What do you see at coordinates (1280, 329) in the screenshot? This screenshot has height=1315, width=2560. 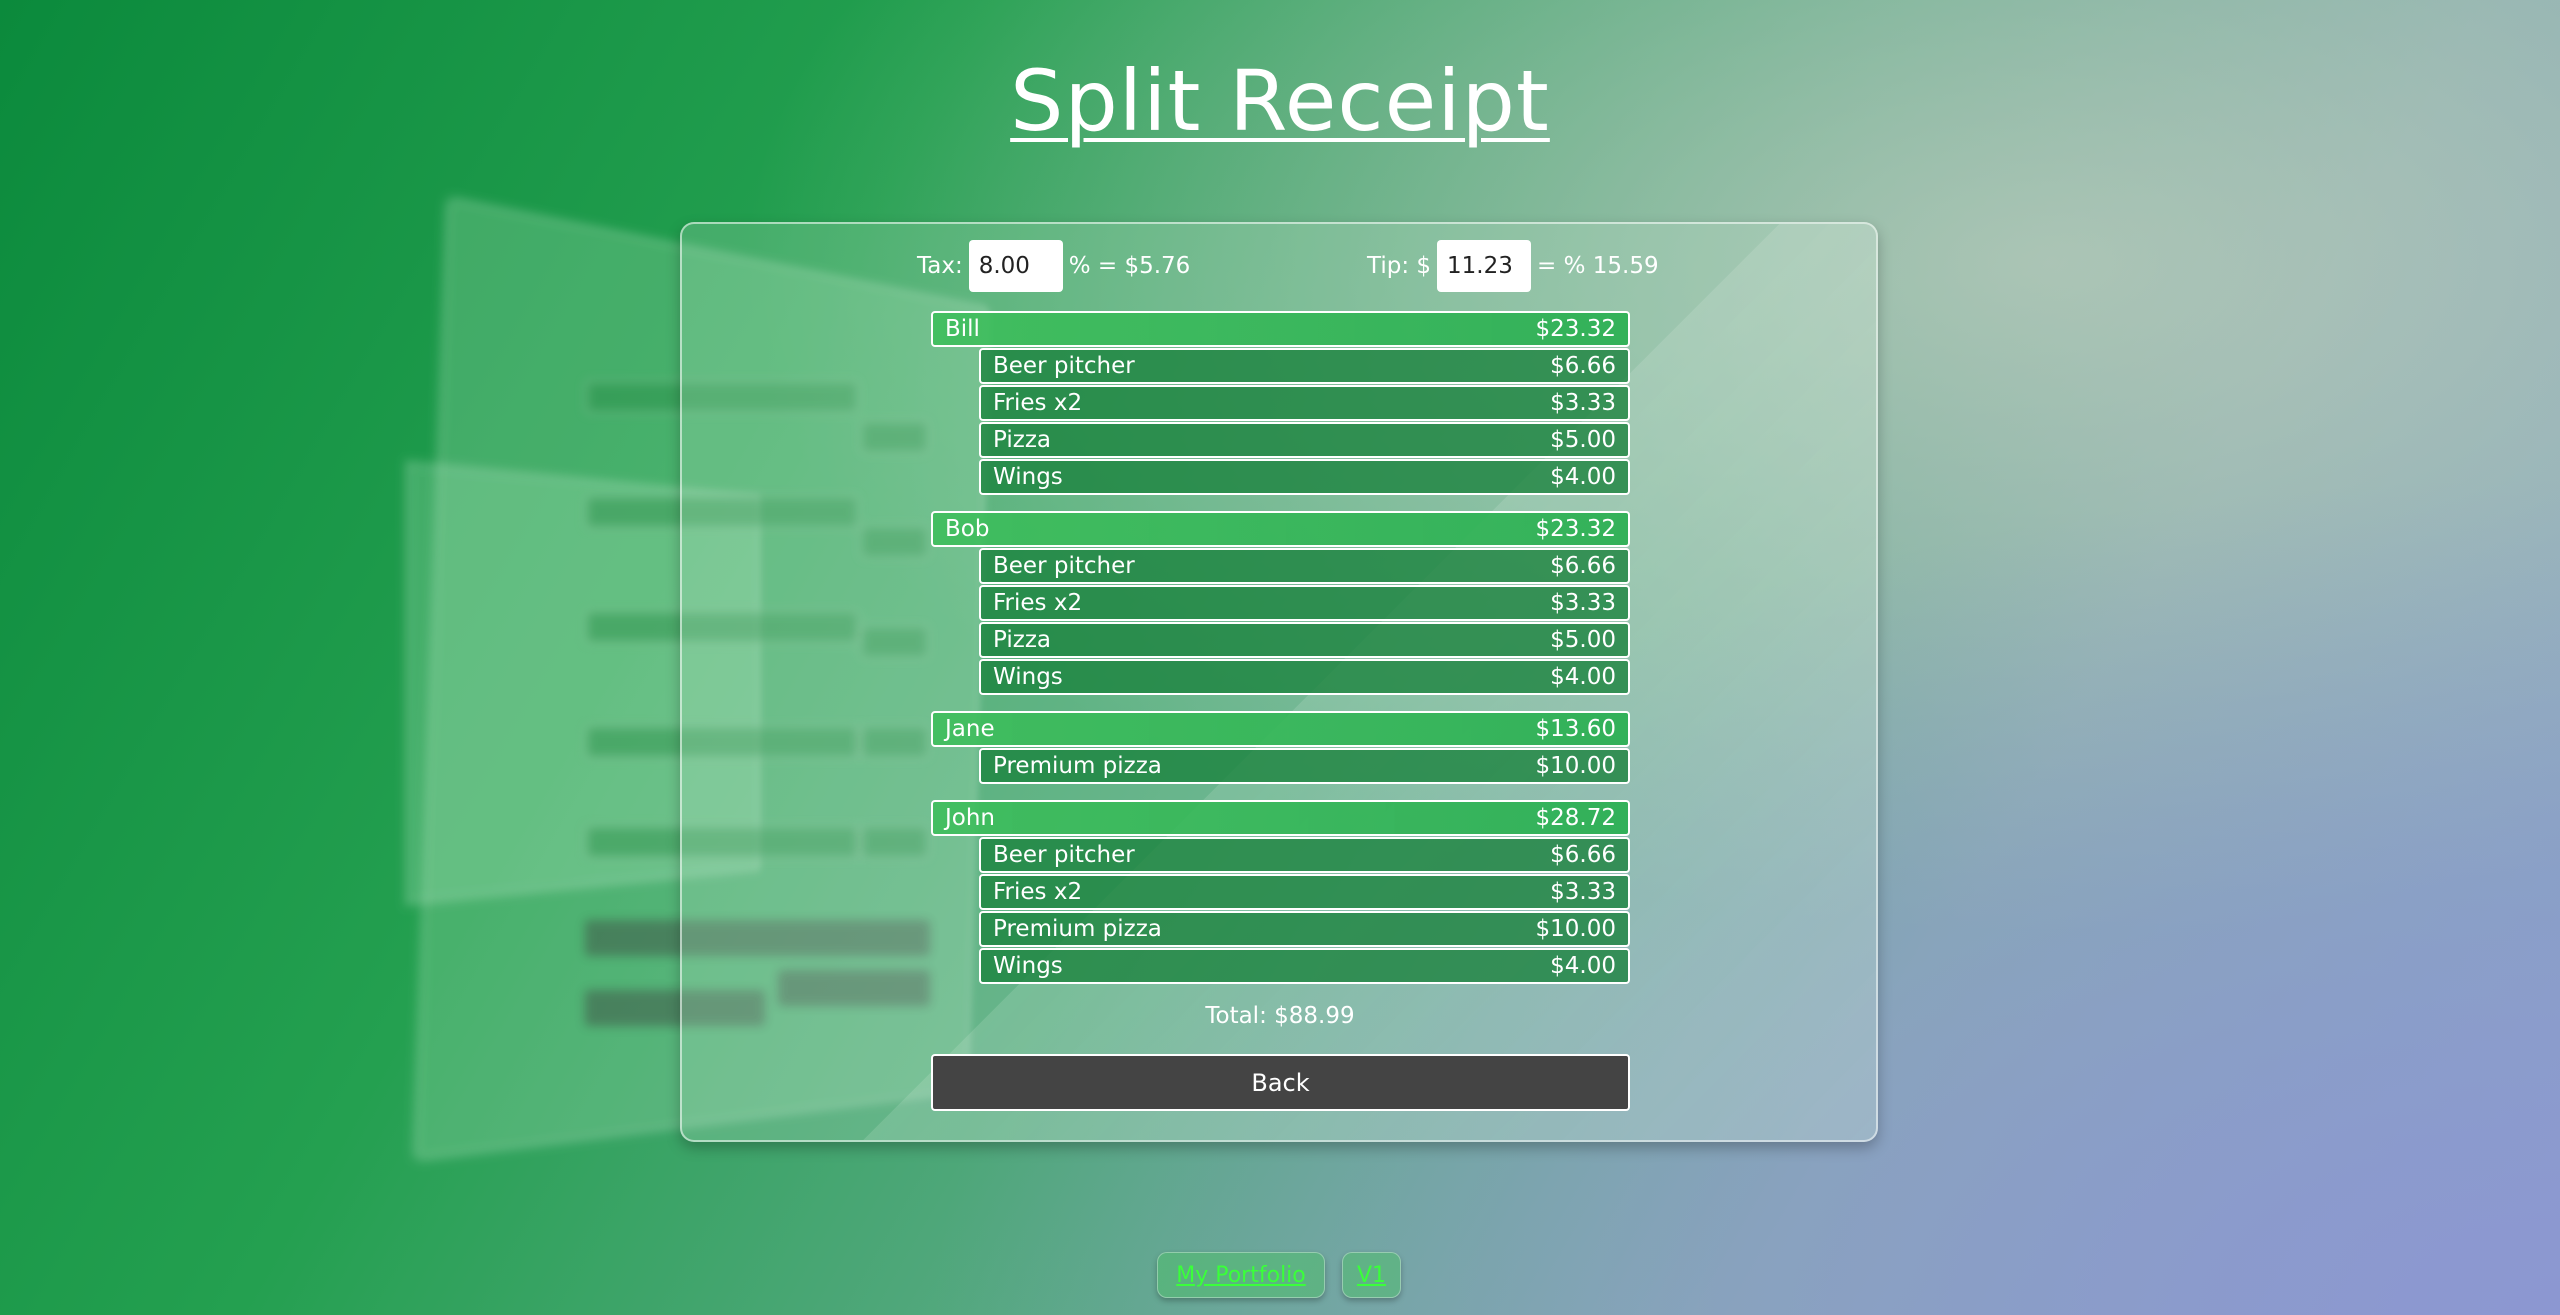 I see `person-row: Bill $23.32` at bounding box center [1280, 329].